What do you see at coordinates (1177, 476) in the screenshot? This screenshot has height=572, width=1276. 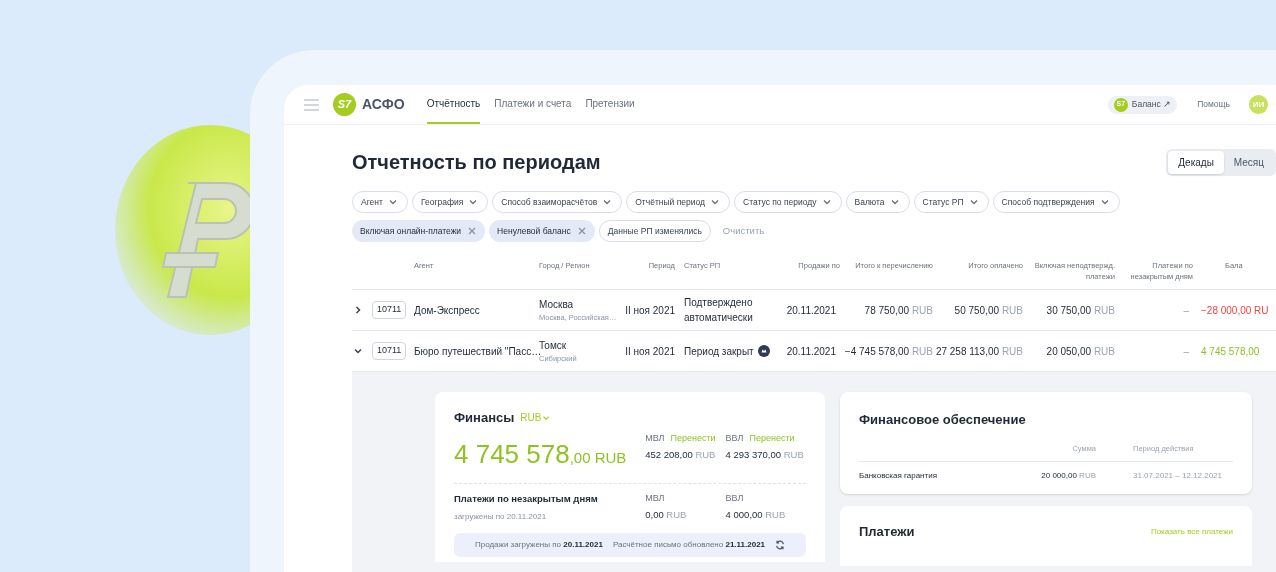 I see `period-text: 31.07.2021 – 12.12.2021` at bounding box center [1177, 476].